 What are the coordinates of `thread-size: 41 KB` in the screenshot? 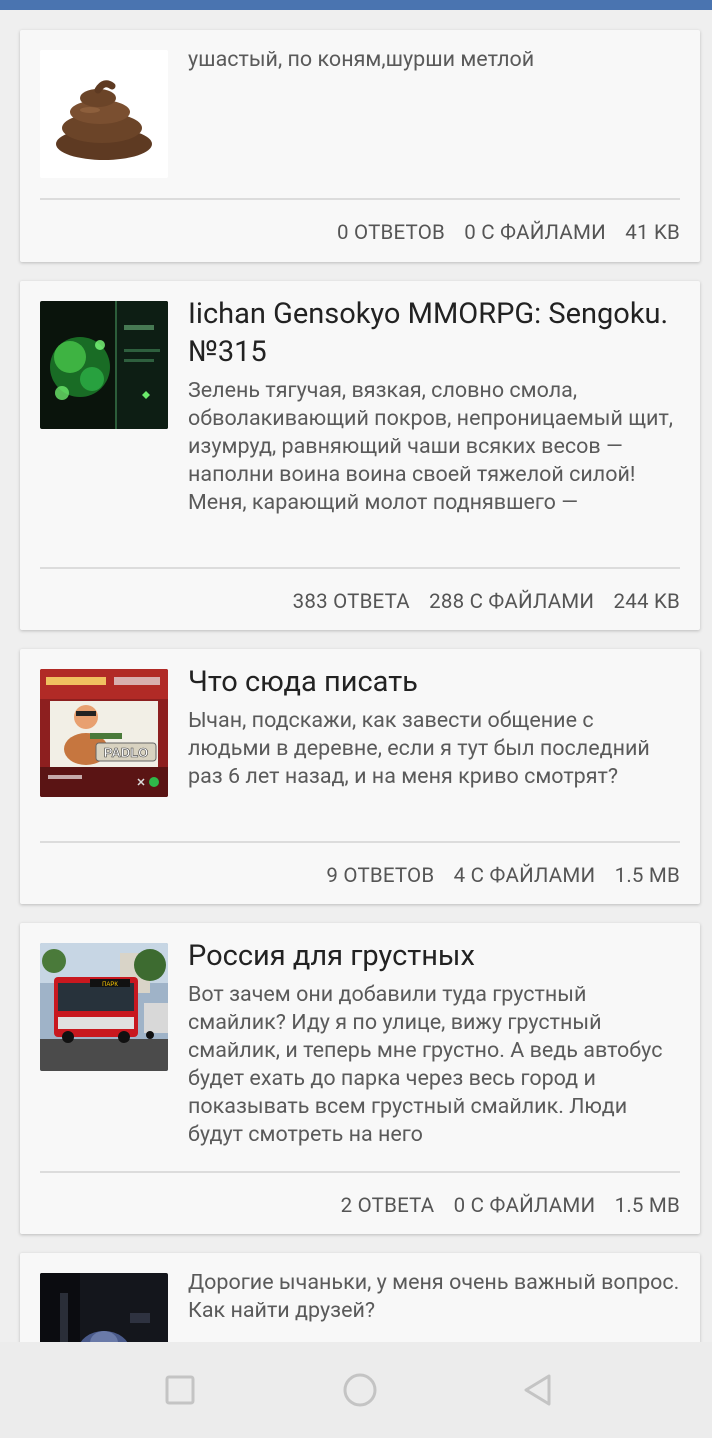 It's located at (652, 233).